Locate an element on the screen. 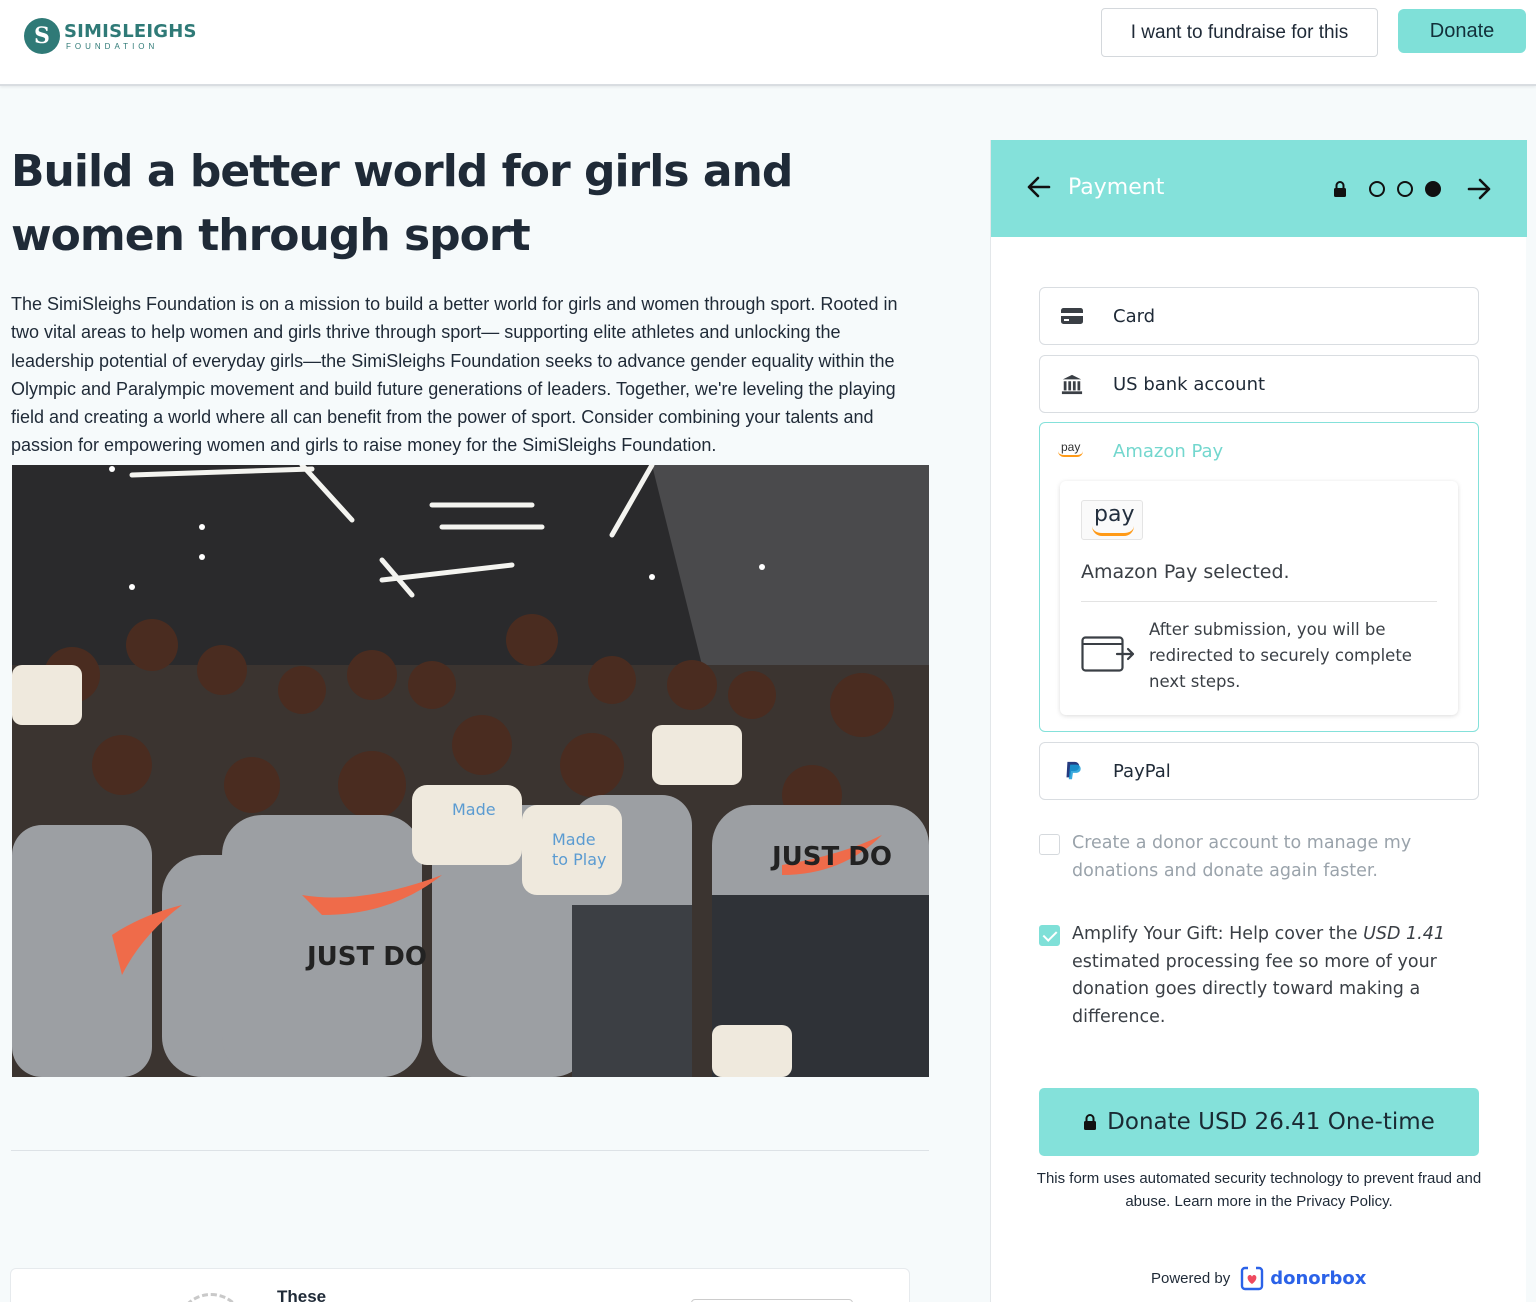 The height and width of the screenshot is (1302, 1536). amazon-pay-selected-text: Amazon Pay selected. is located at coordinates (1185, 572).